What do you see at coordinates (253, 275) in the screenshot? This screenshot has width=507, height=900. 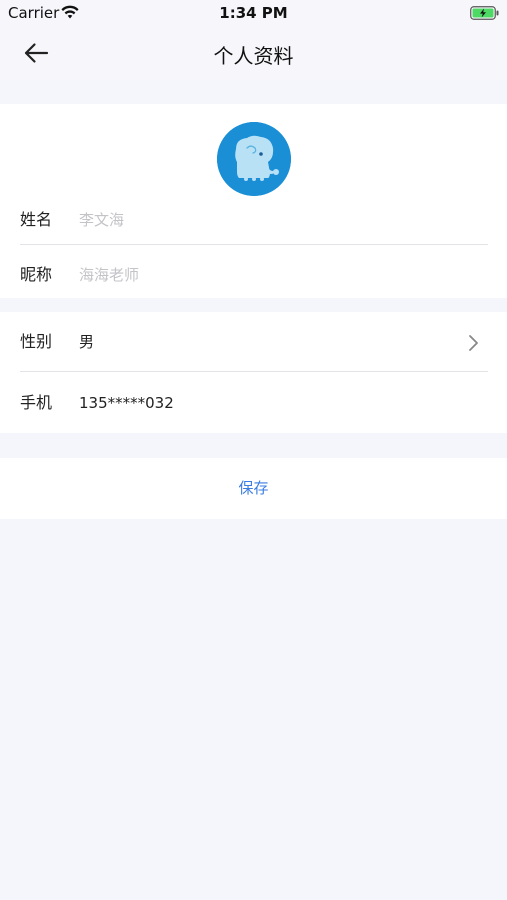 I see `nickname-row: 昵称 海海老师` at bounding box center [253, 275].